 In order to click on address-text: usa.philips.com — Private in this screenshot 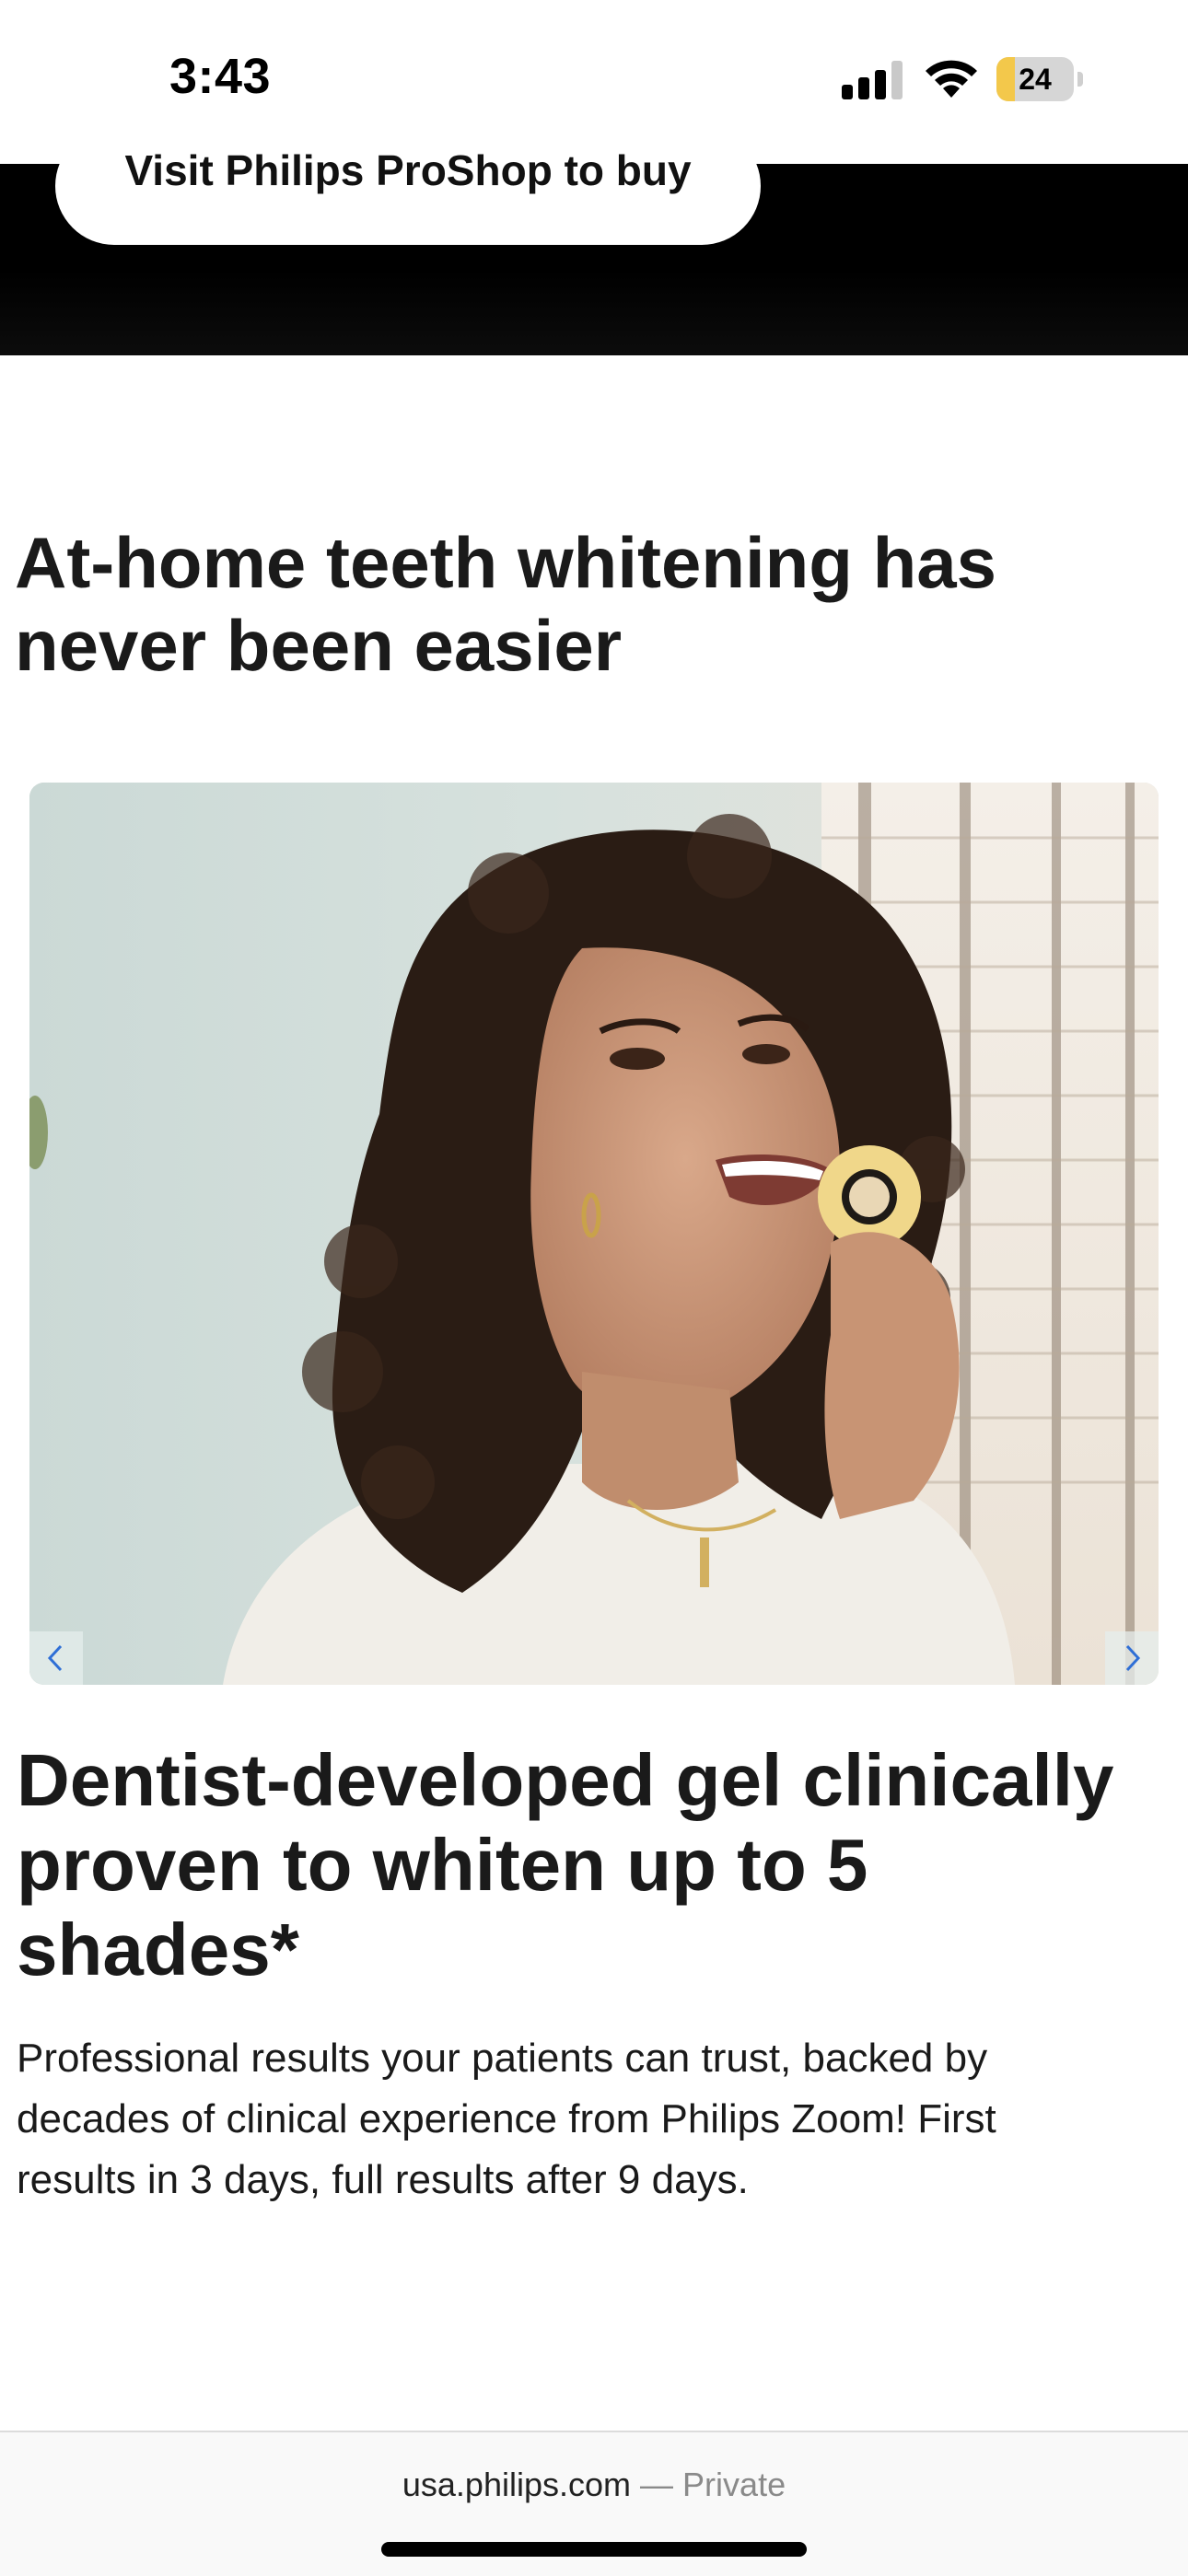, I will do `click(594, 2485)`.